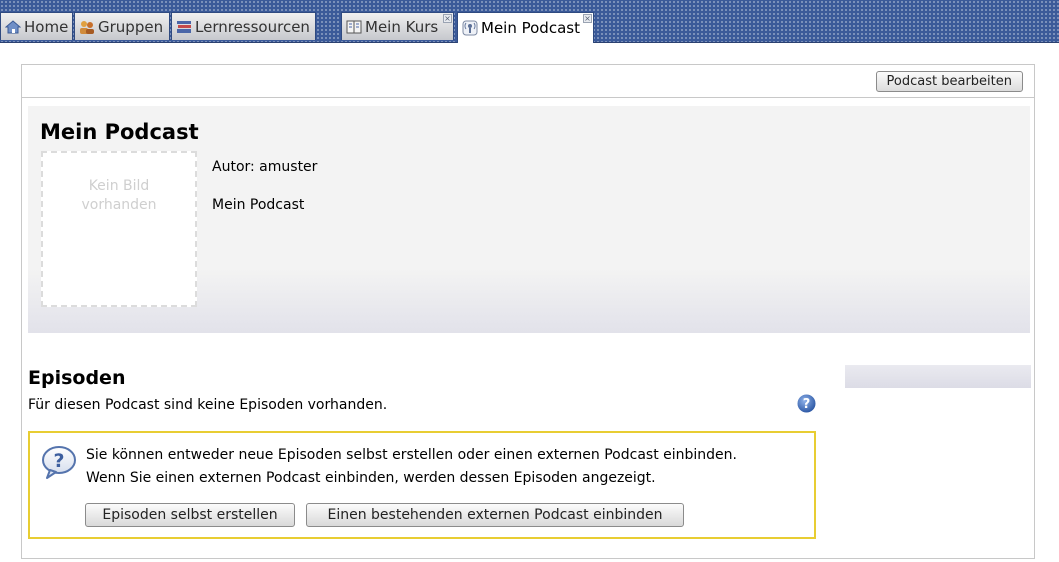 The image size is (1059, 562). I want to click on divider, so click(528, 97).